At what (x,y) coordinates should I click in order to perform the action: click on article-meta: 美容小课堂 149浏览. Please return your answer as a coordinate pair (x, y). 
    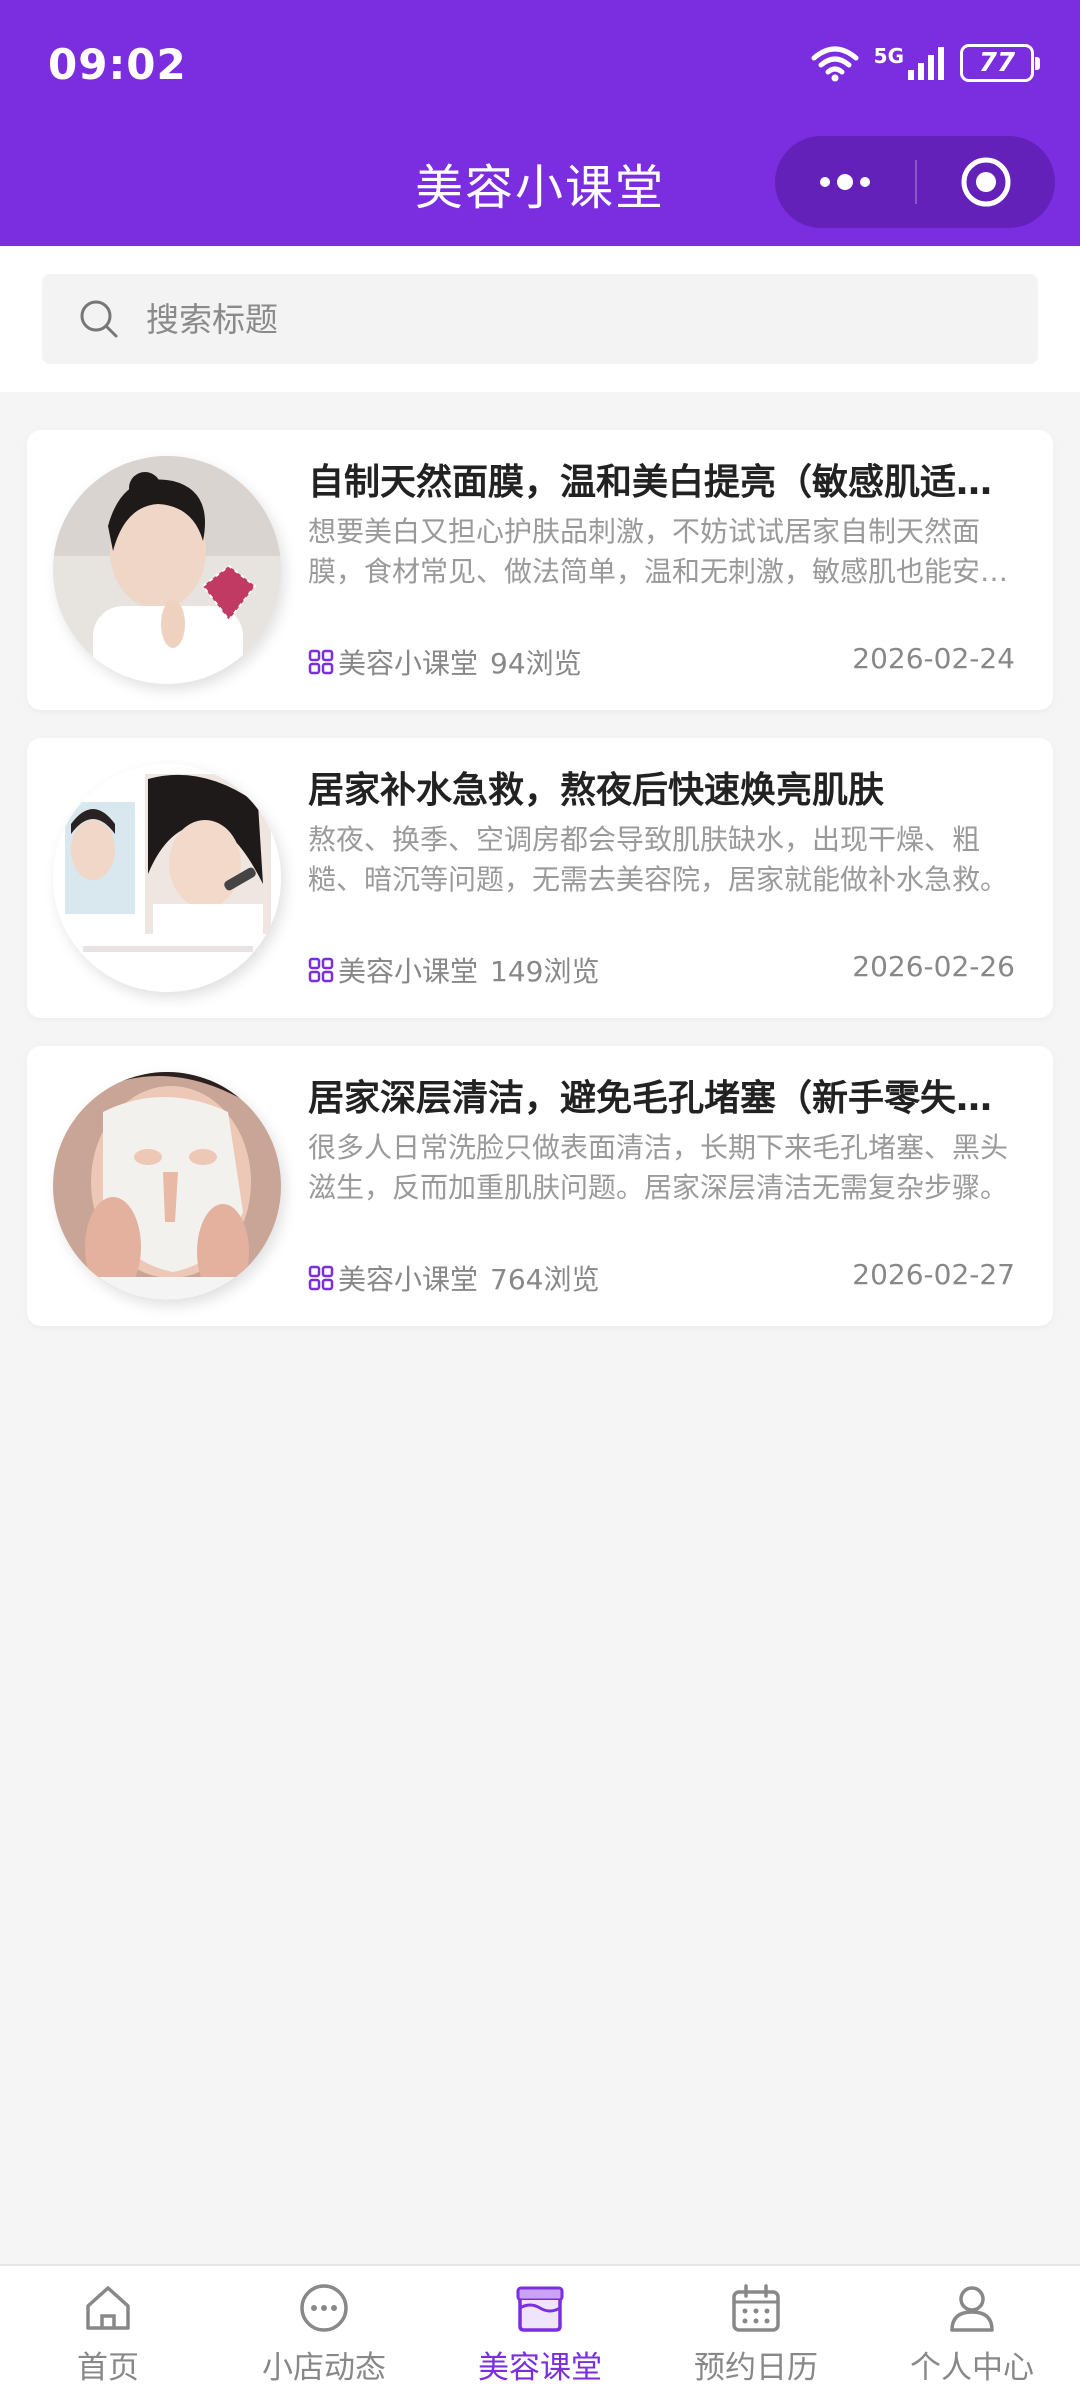
    Looking at the image, I should click on (453, 970).